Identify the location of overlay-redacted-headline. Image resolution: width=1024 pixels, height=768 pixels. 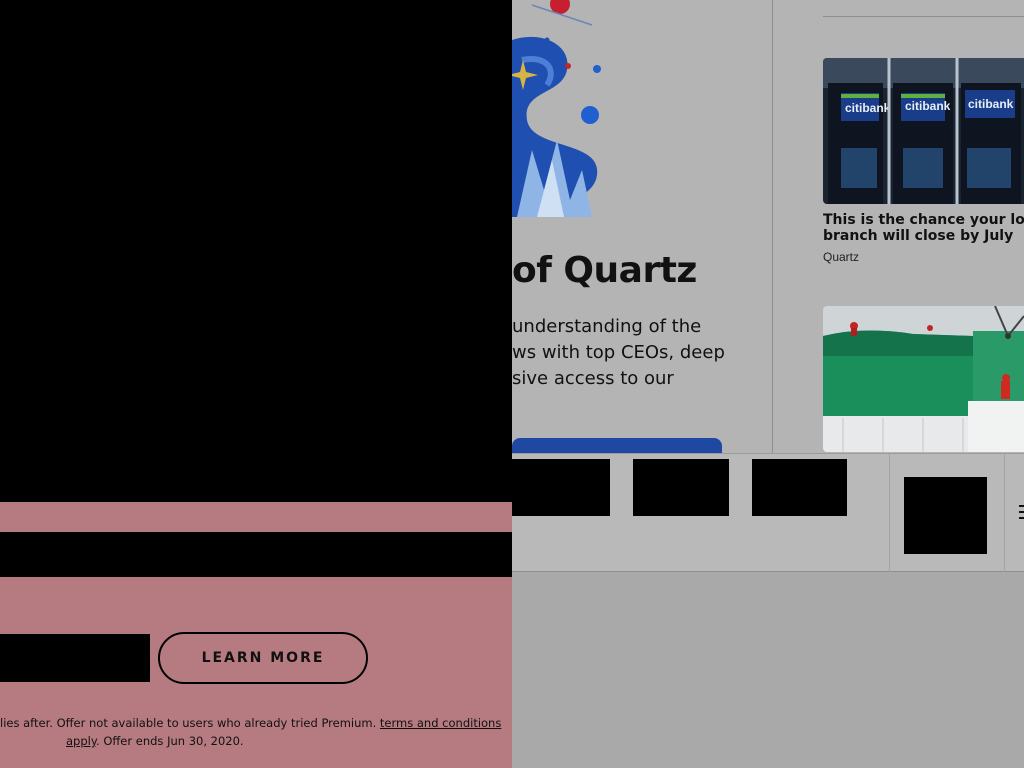
(256, 554).